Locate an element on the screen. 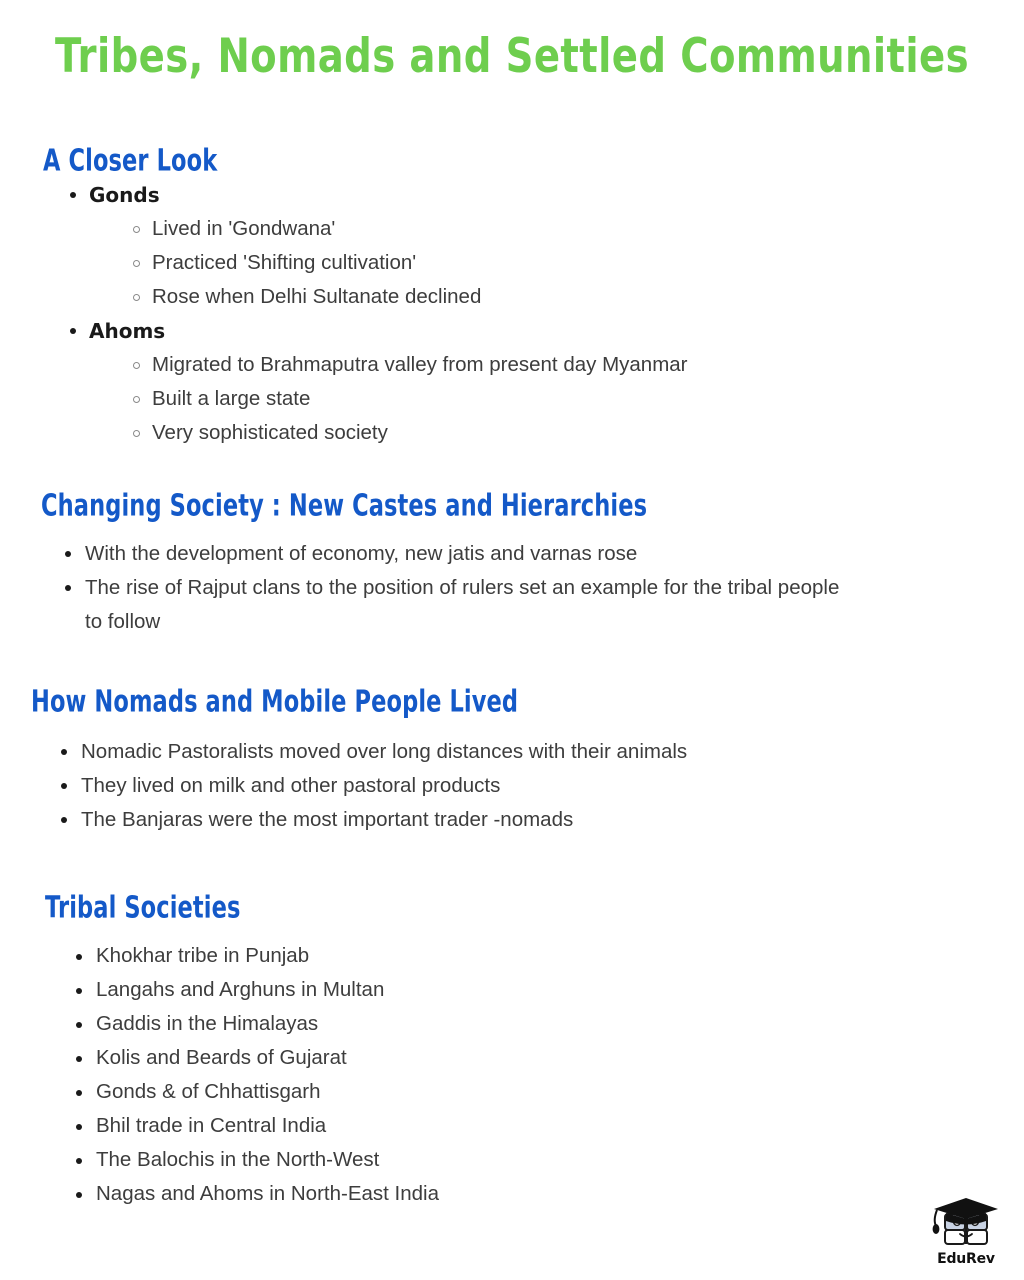 This screenshot has width=1024, height=1280. list-item: Kolis and Beards of Gujarat is located at coordinates (422, 1058).